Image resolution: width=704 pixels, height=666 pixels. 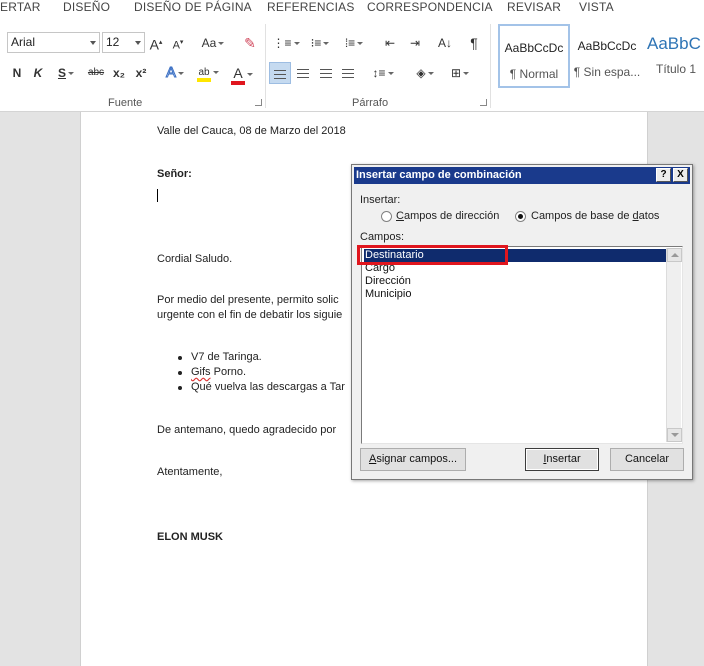 What do you see at coordinates (248, 300) in the screenshot?
I see `body-line-1: Por medio del presente, permito solic` at bounding box center [248, 300].